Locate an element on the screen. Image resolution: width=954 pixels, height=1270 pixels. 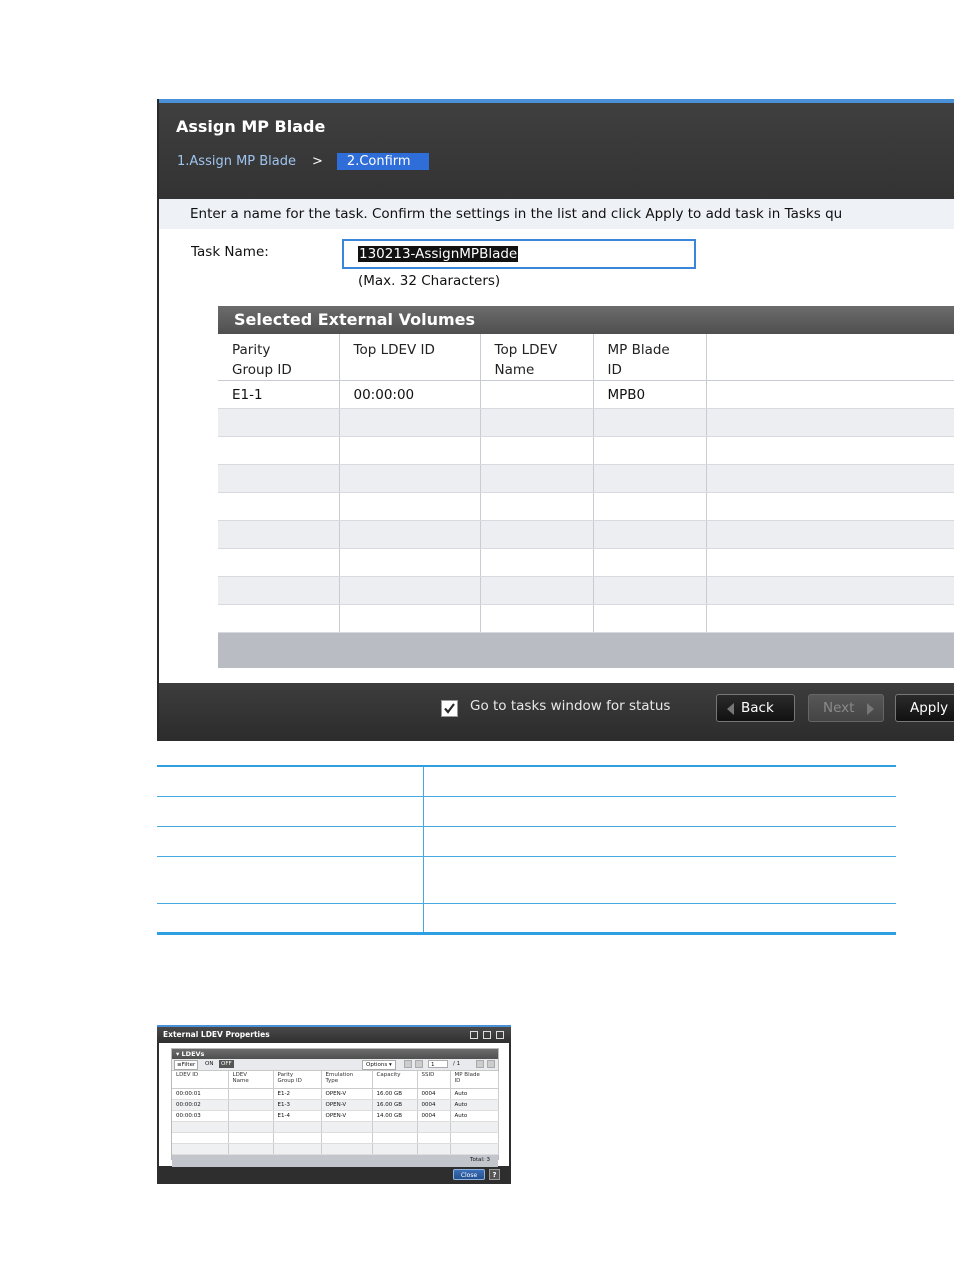
go-to-tasks-checkbox is located at coordinates (449, 708).